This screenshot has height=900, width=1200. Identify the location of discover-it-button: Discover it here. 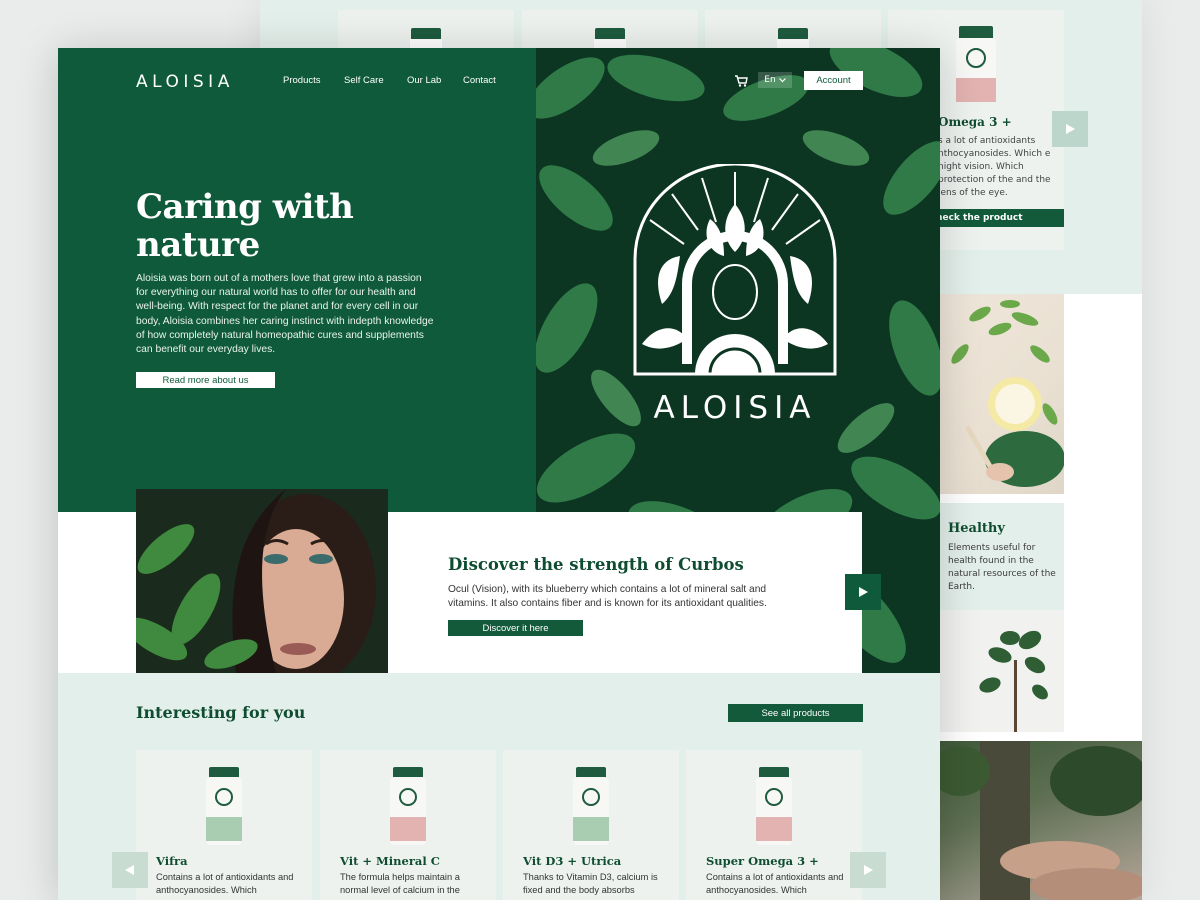
(515, 628).